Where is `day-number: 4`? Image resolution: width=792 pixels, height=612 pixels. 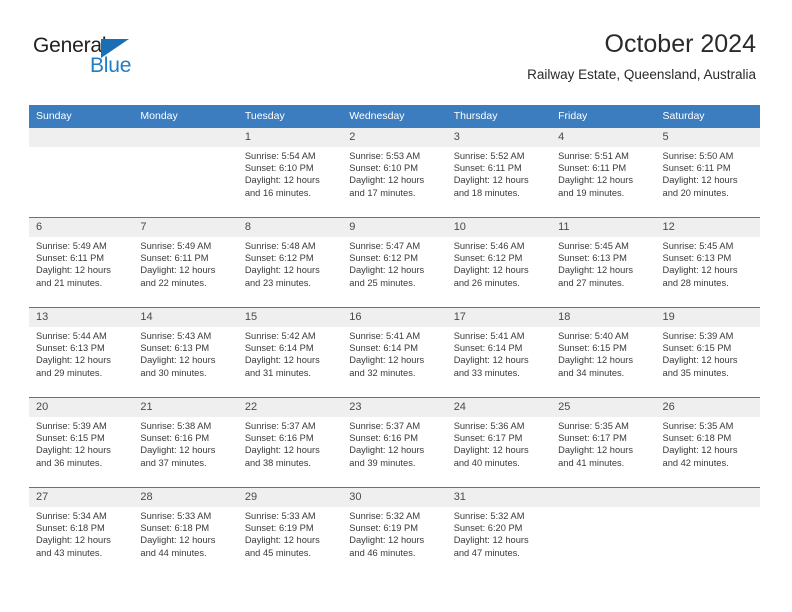 day-number: 4 is located at coordinates (603, 137).